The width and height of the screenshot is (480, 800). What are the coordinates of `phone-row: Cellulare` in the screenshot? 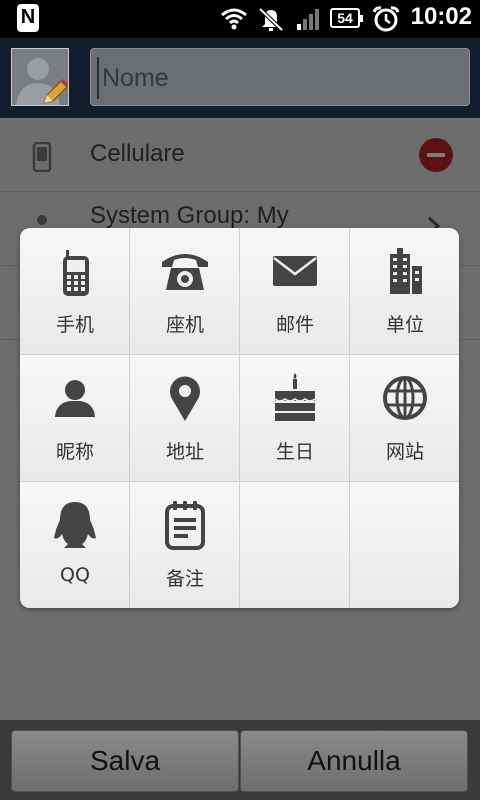 It's located at (240, 155).